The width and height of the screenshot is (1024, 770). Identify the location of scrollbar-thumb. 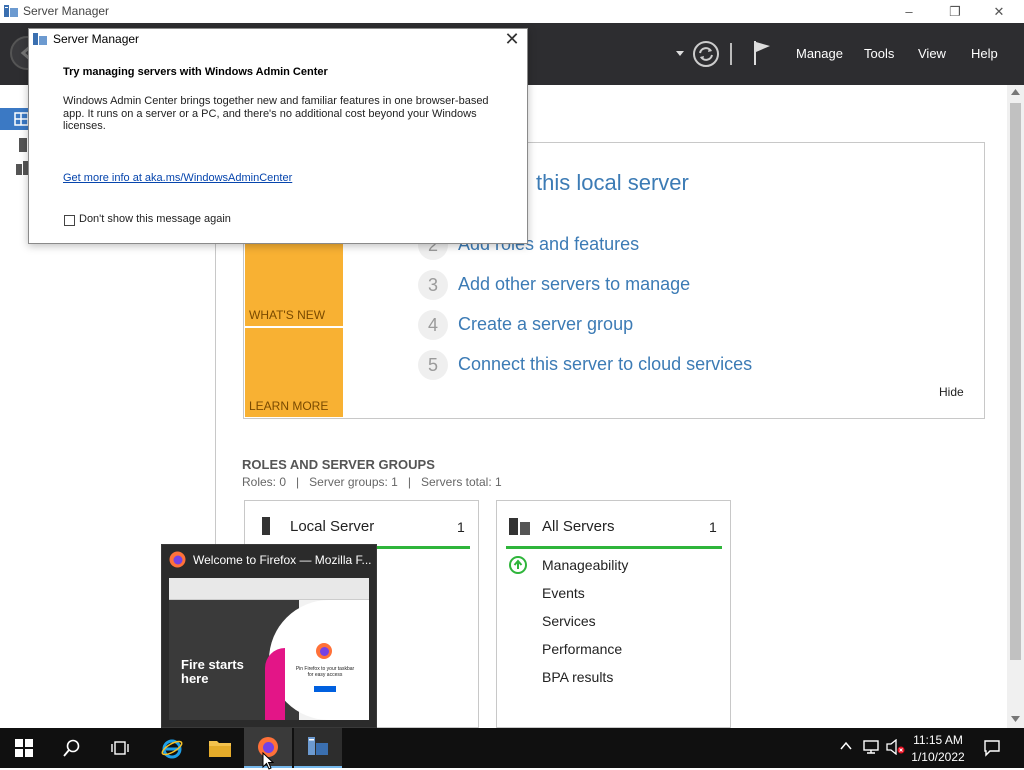
(1015, 381).